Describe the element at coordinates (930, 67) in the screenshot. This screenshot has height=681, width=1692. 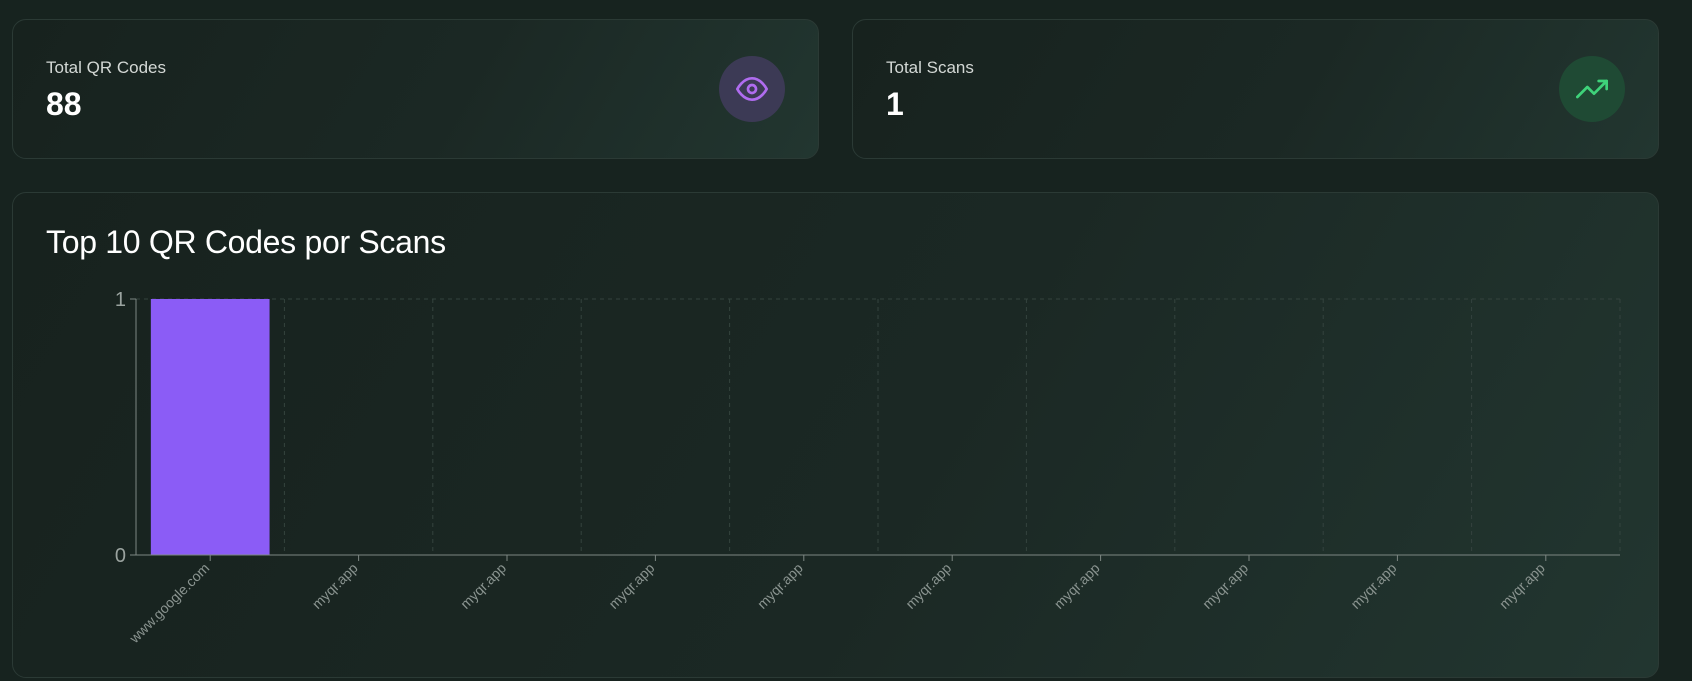
I see `total-scans-label: Total Scans` at that location.